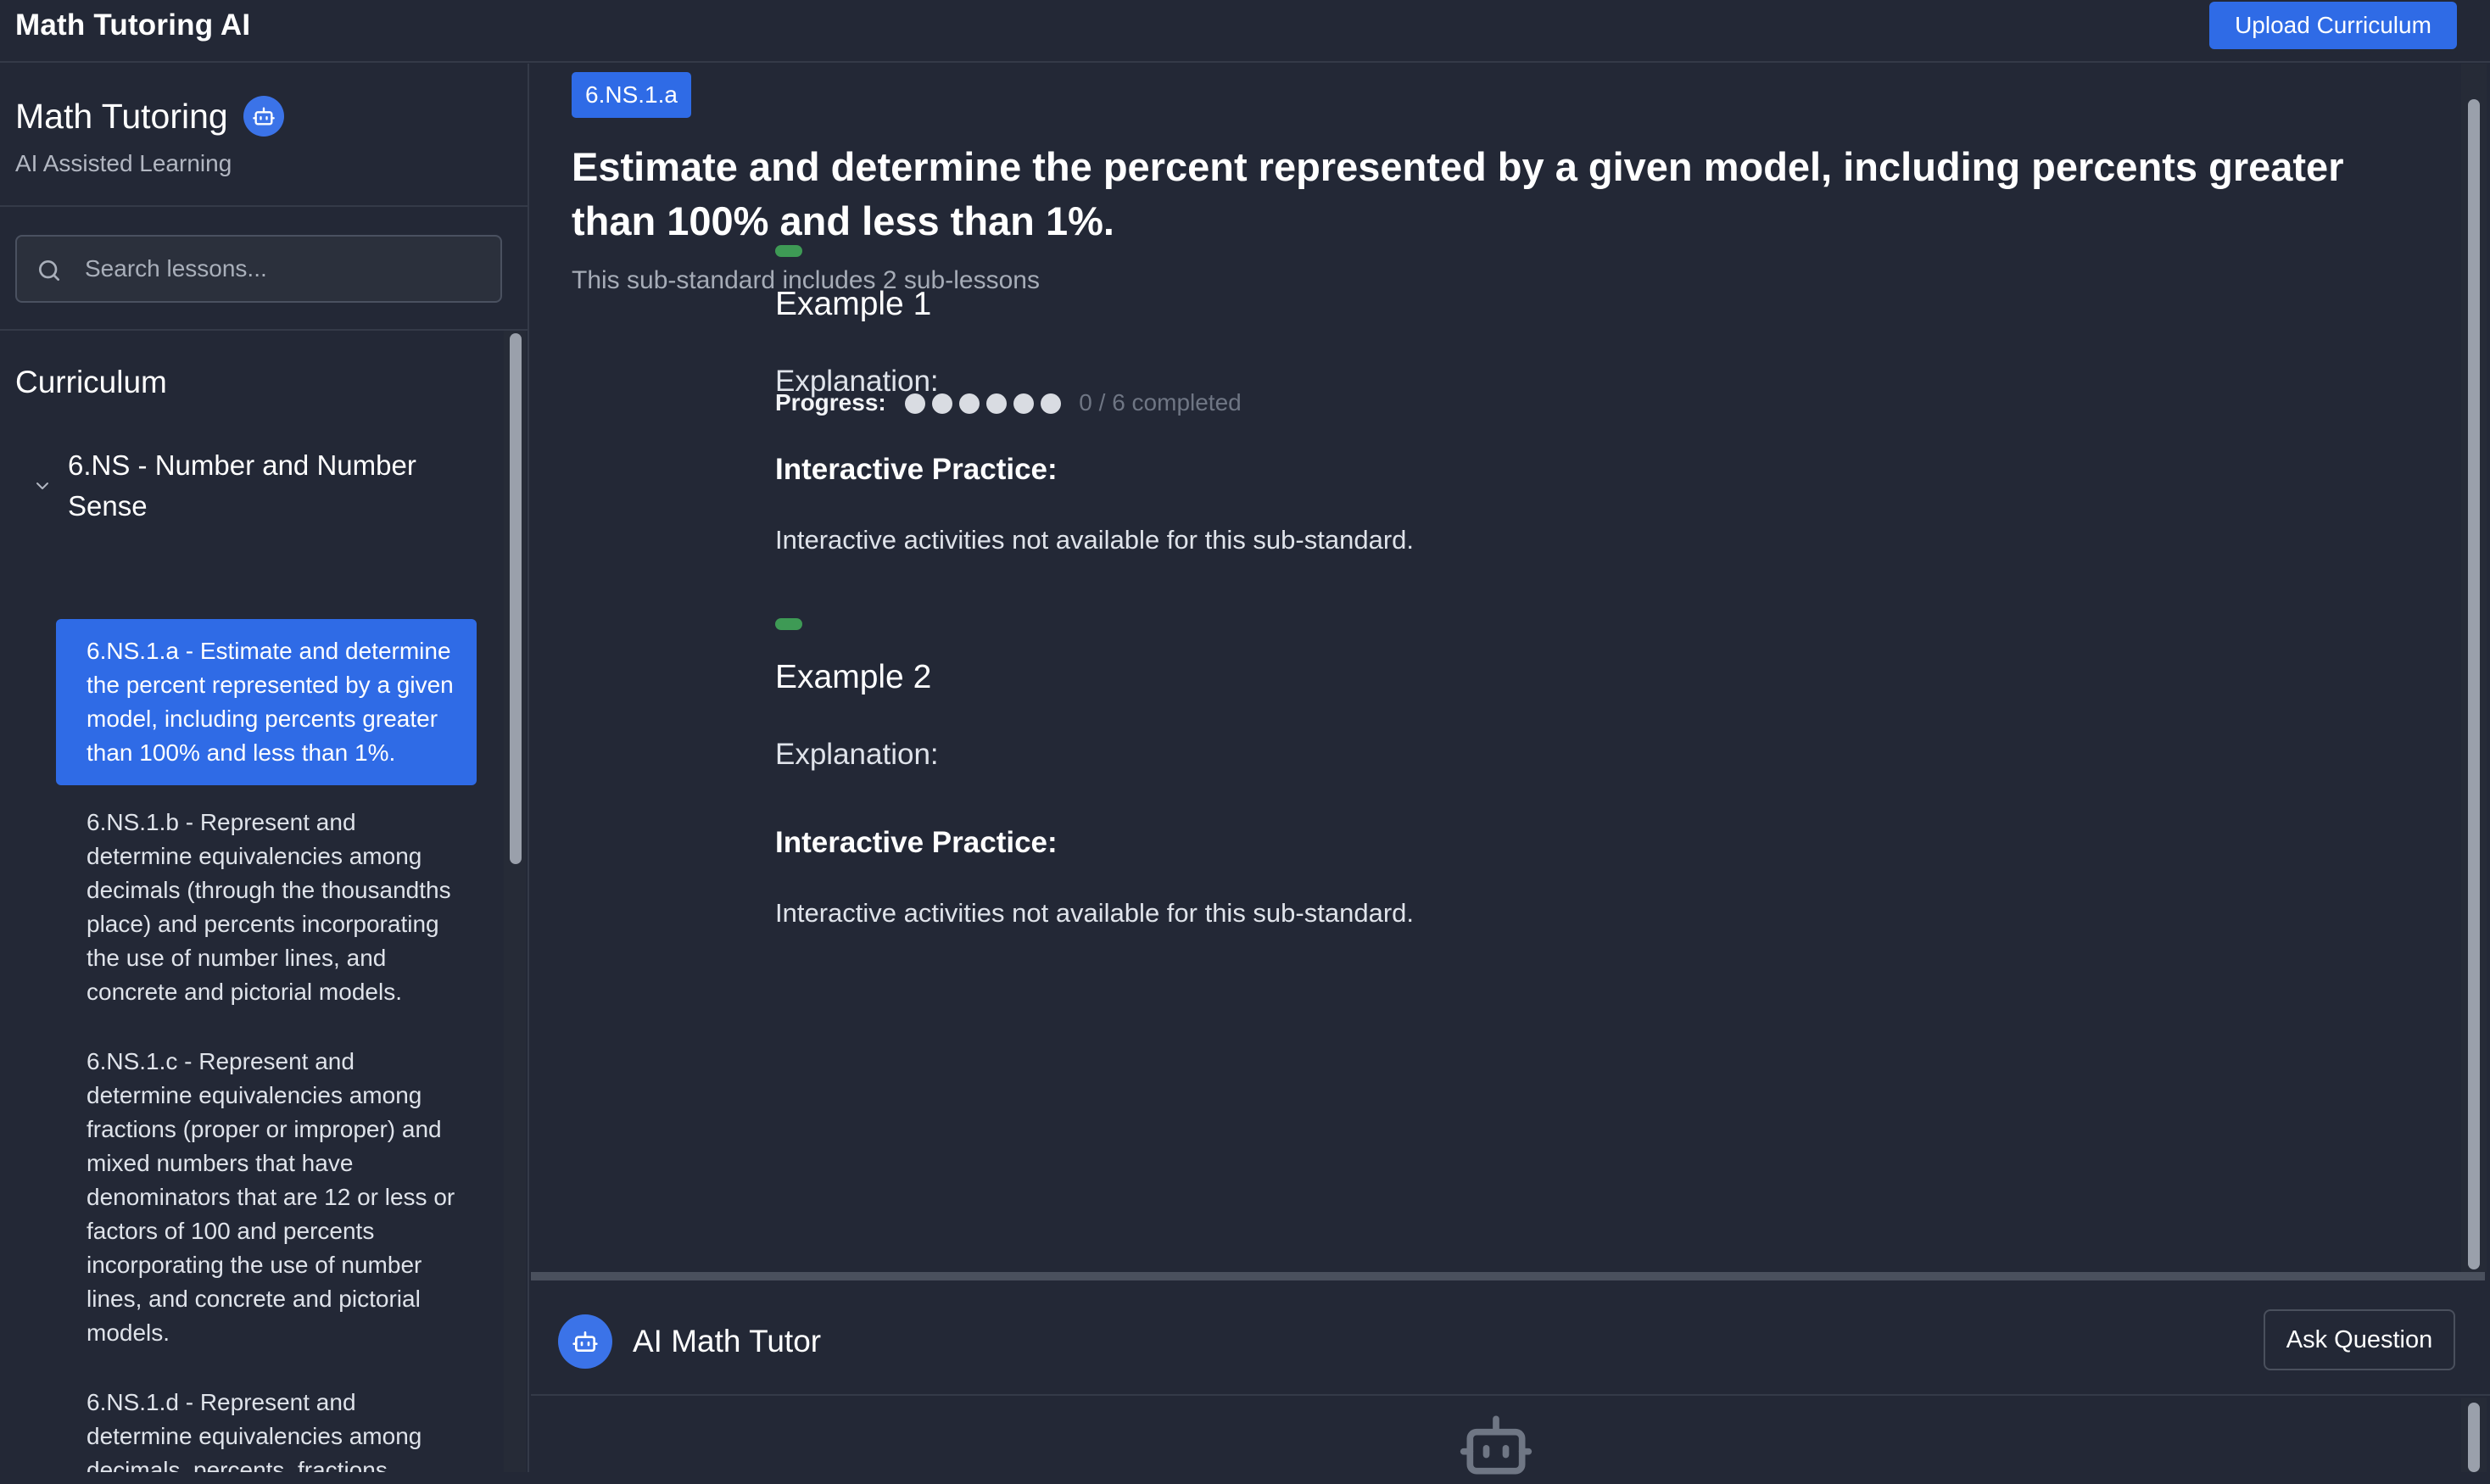 The height and width of the screenshot is (1484, 2490). Describe the element at coordinates (516, 598) in the screenshot. I see `sidebar-scrollbar-thumb` at that location.